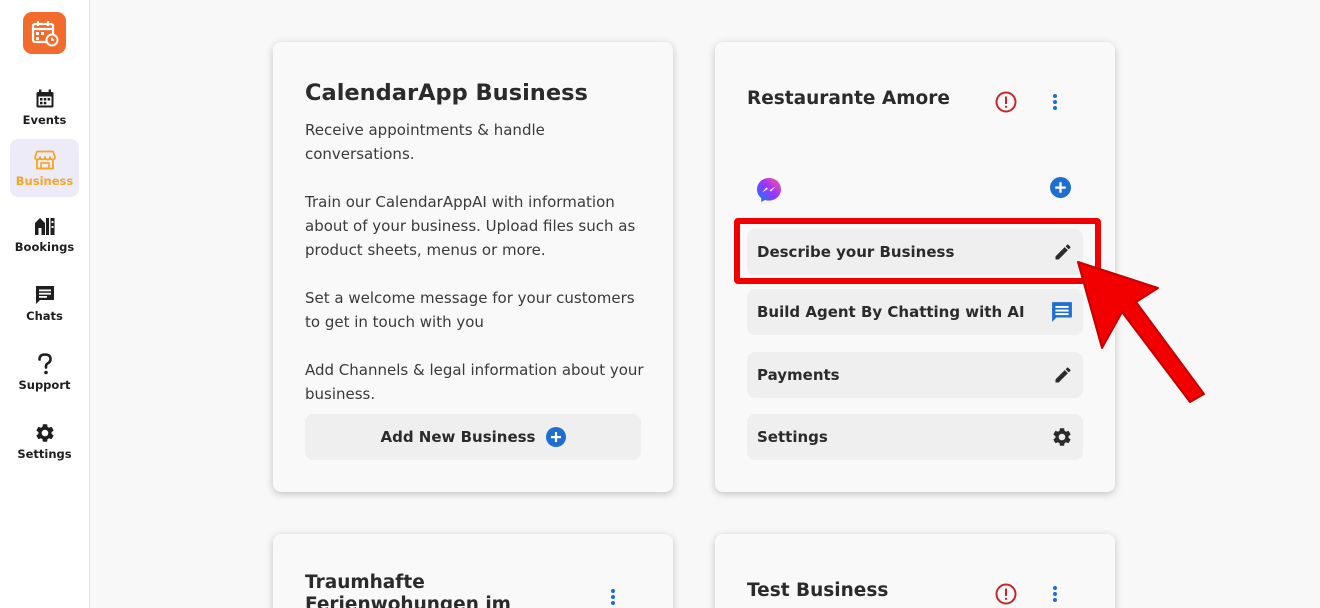 The width and height of the screenshot is (1320, 608). What do you see at coordinates (891, 312) in the screenshot?
I see `build-agent-label: Build Agent By Chatting with AI` at bounding box center [891, 312].